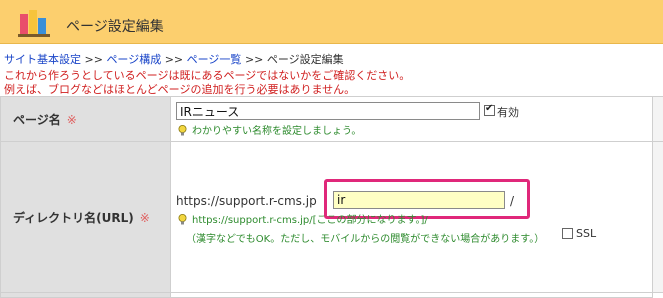  What do you see at coordinates (85, 295) in the screenshot?
I see `next-row-label-cell` at bounding box center [85, 295].